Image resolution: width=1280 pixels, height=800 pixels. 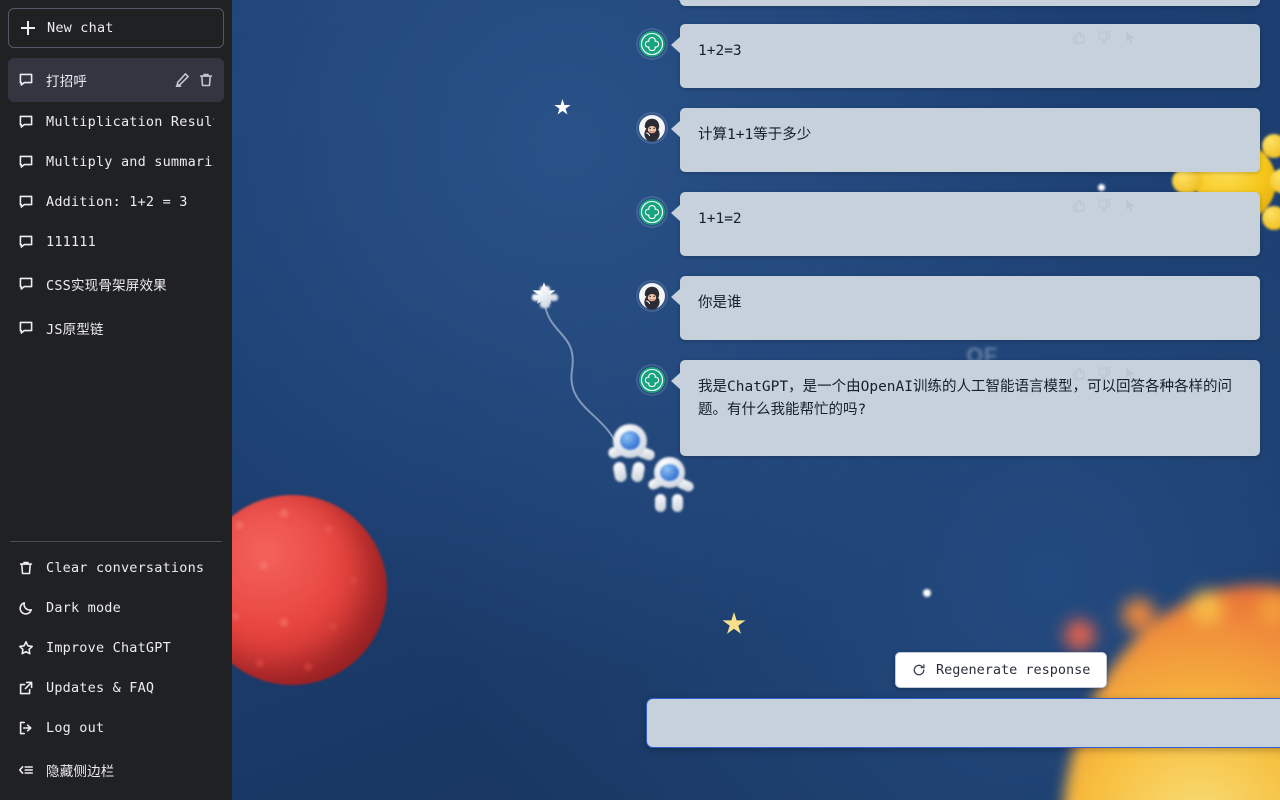 I want to click on message-row: 1+1=2, so click(x=756, y=224).